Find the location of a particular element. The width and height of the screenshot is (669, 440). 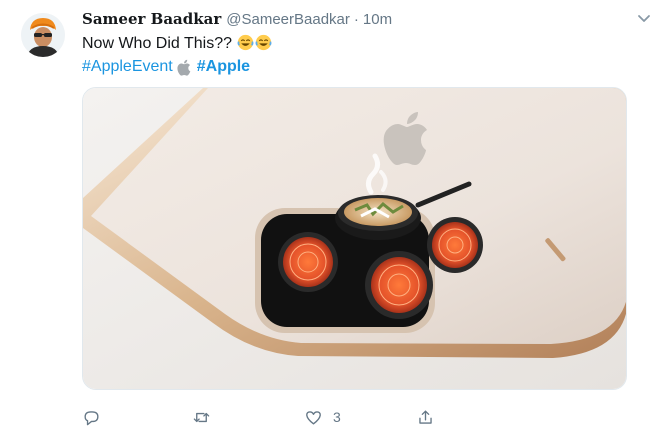

reply-icon is located at coordinates (91, 417).